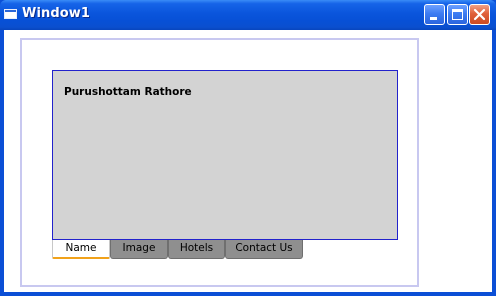 The image size is (496, 296). I want to click on minimize-icon, so click(433, 18).